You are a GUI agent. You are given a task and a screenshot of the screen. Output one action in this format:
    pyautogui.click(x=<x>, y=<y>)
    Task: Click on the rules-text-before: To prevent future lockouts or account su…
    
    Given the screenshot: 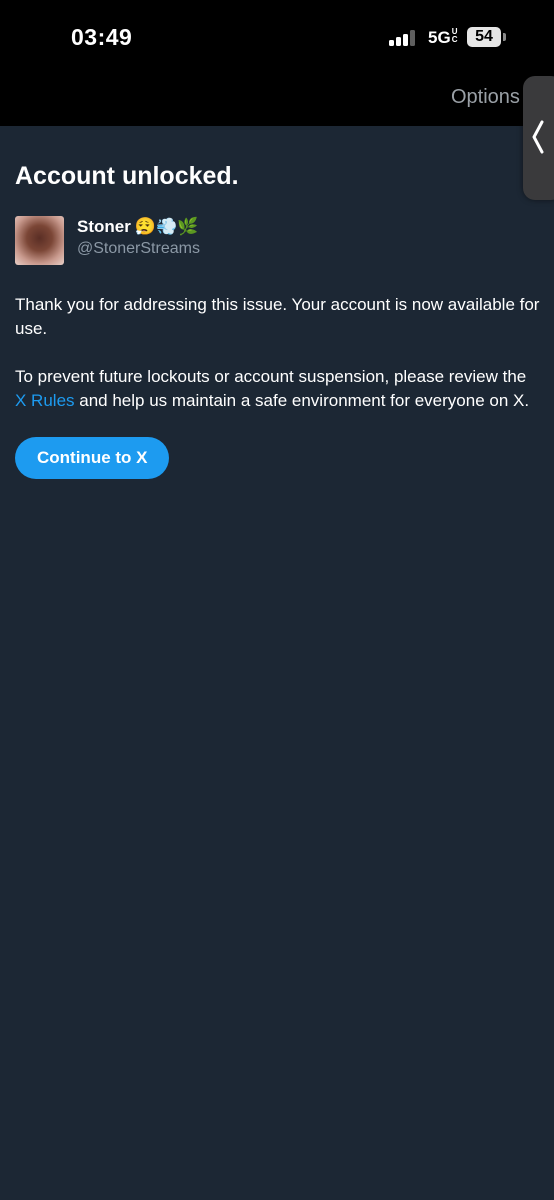 What is the action you would take?
    pyautogui.click(x=271, y=376)
    